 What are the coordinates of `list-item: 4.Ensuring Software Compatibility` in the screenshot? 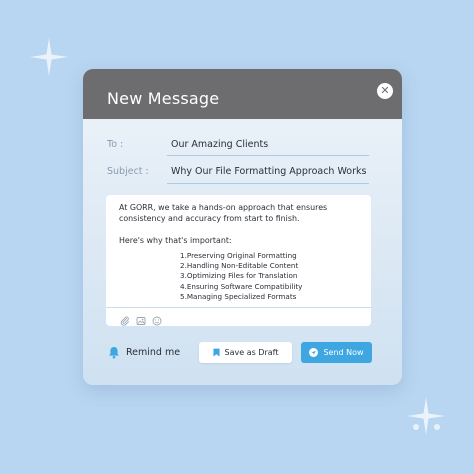 It's located at (241, 286).